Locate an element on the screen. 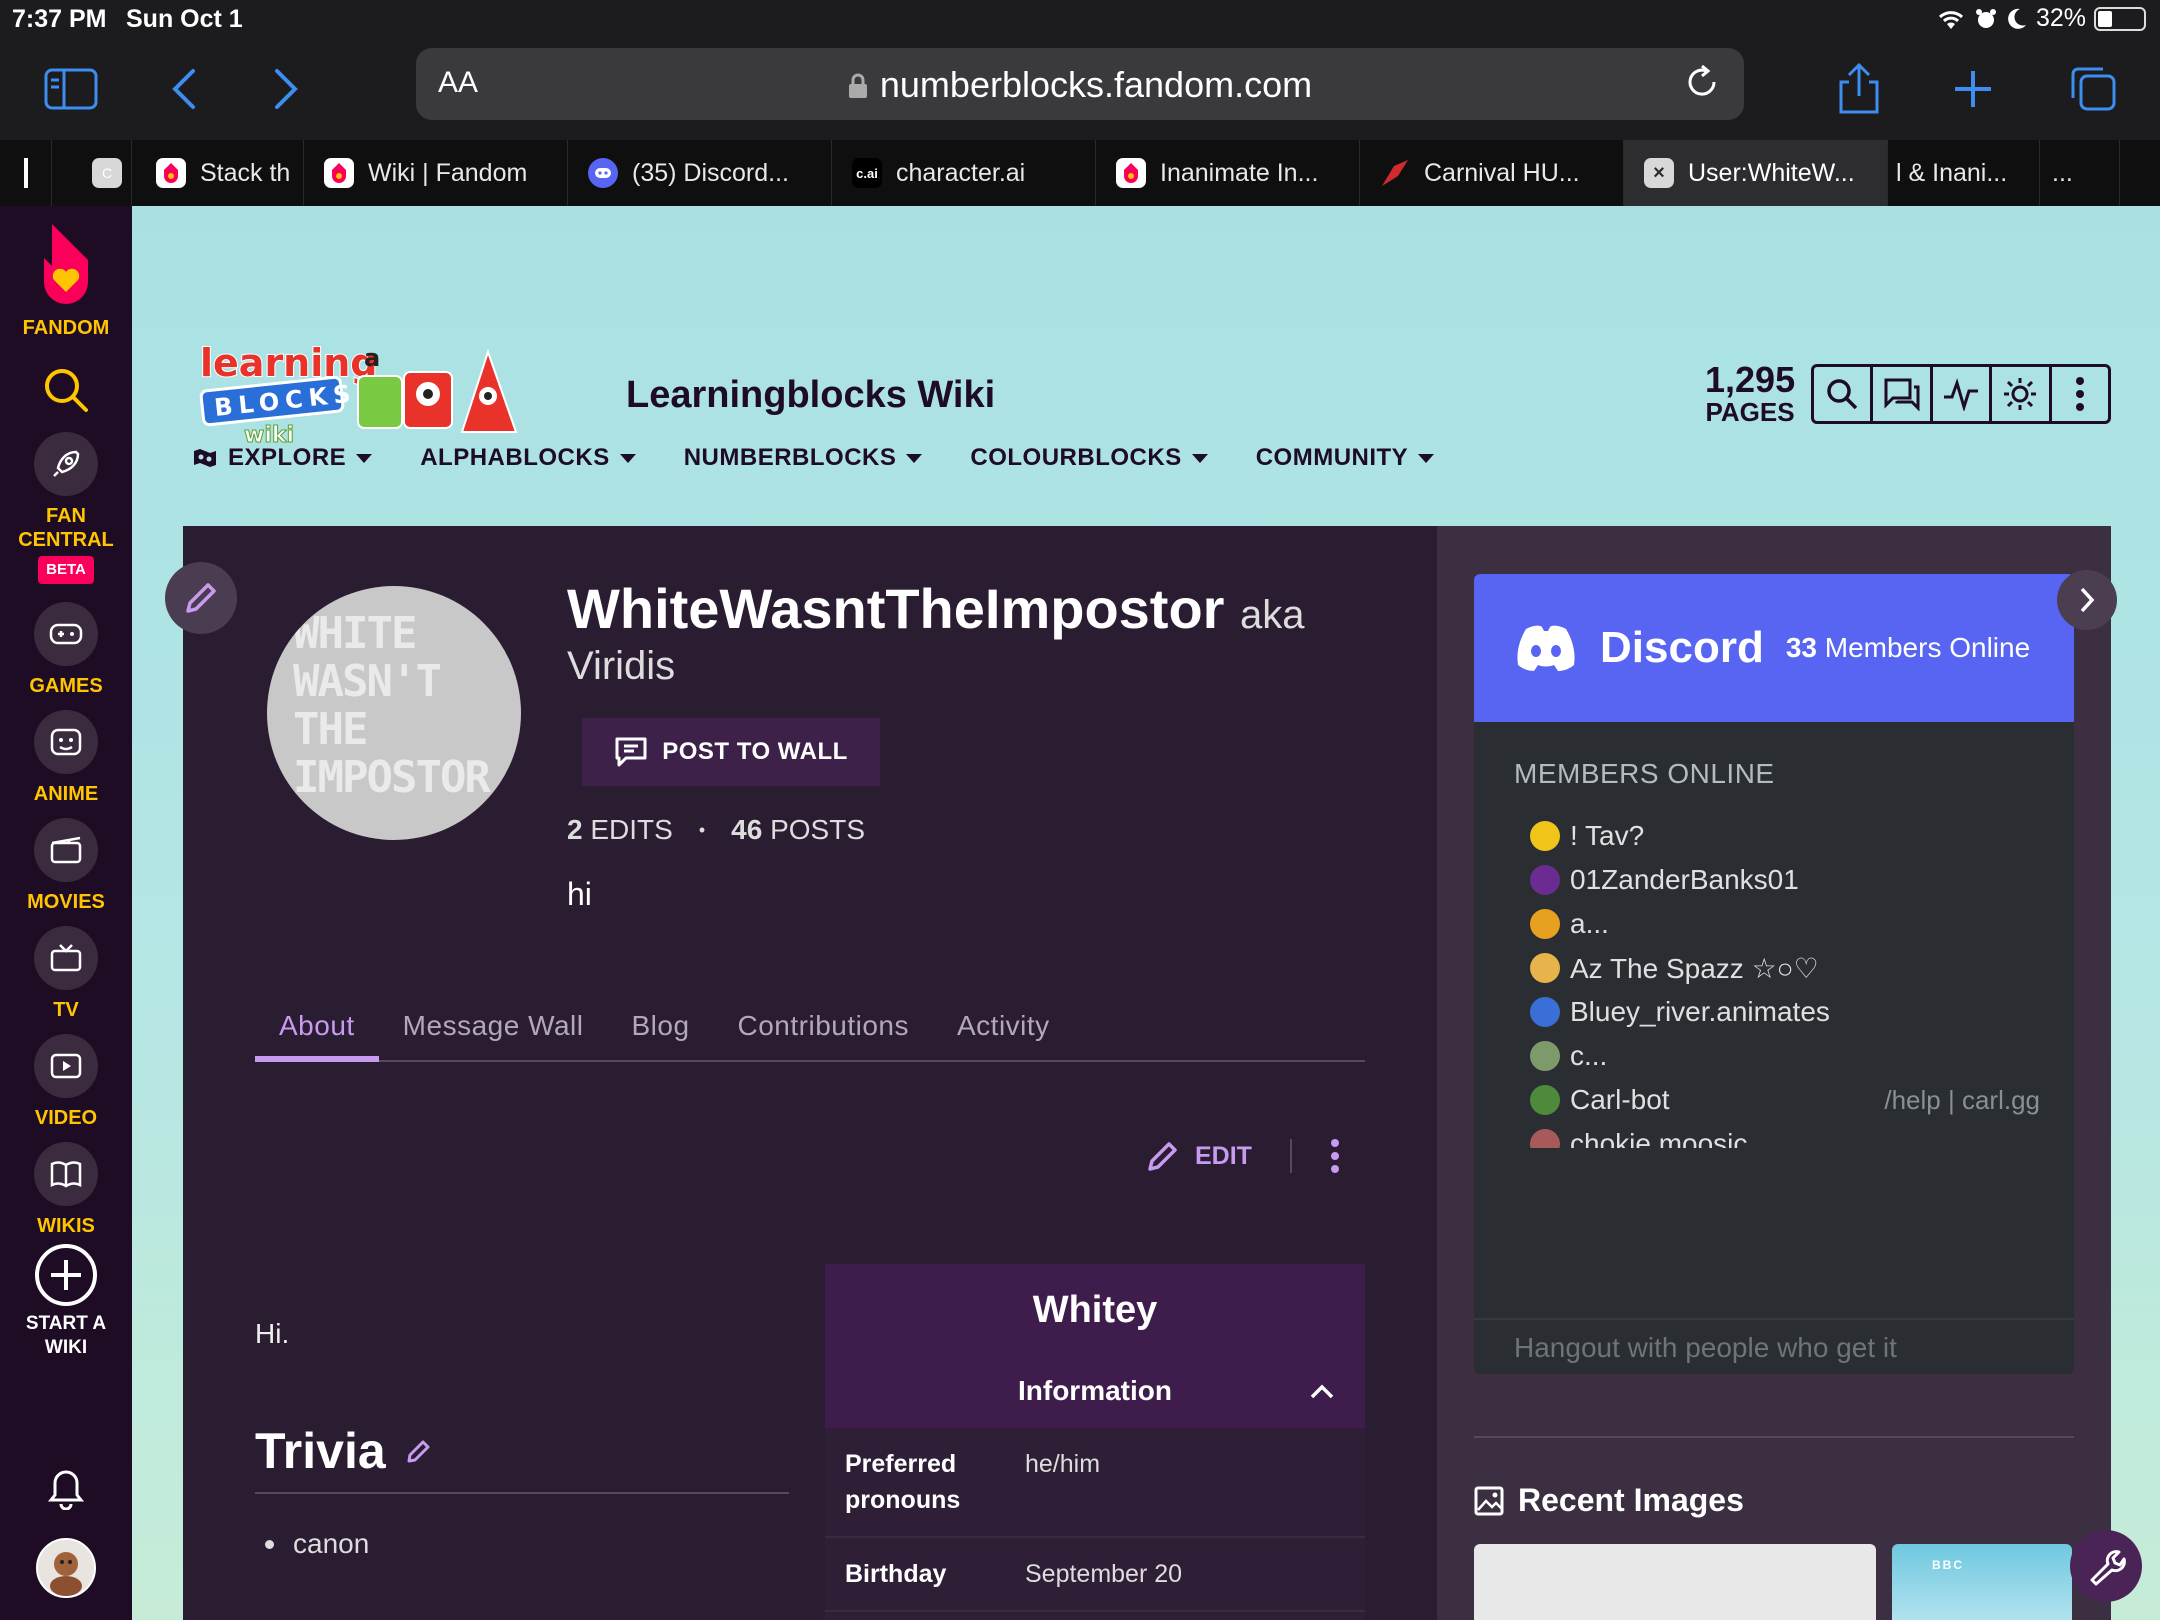 This screenshot has height=1620, width=2160. movies-link: MOVIES is located at coordinates (66, 866).